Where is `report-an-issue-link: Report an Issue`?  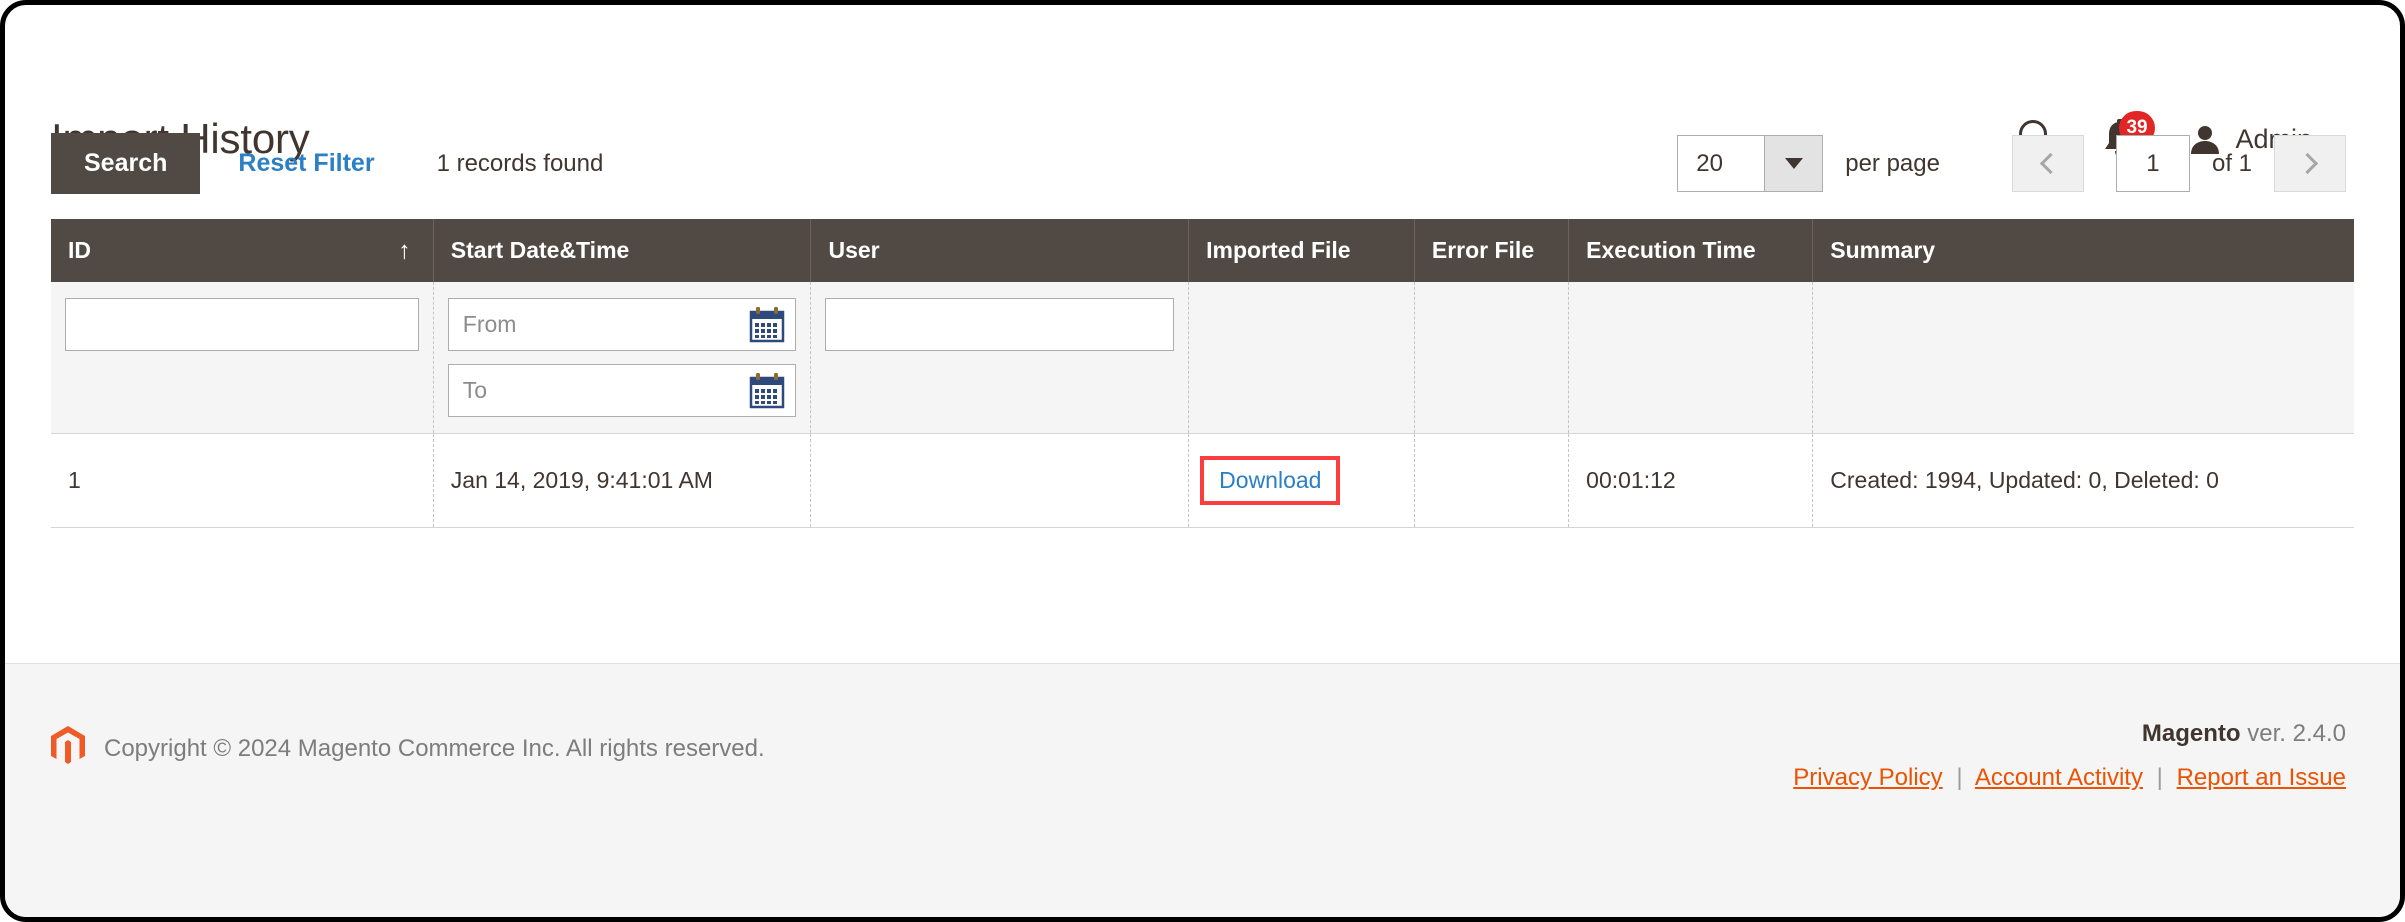
report-an-issue-link: Report an Issue is located at coordinates (2261, 777).